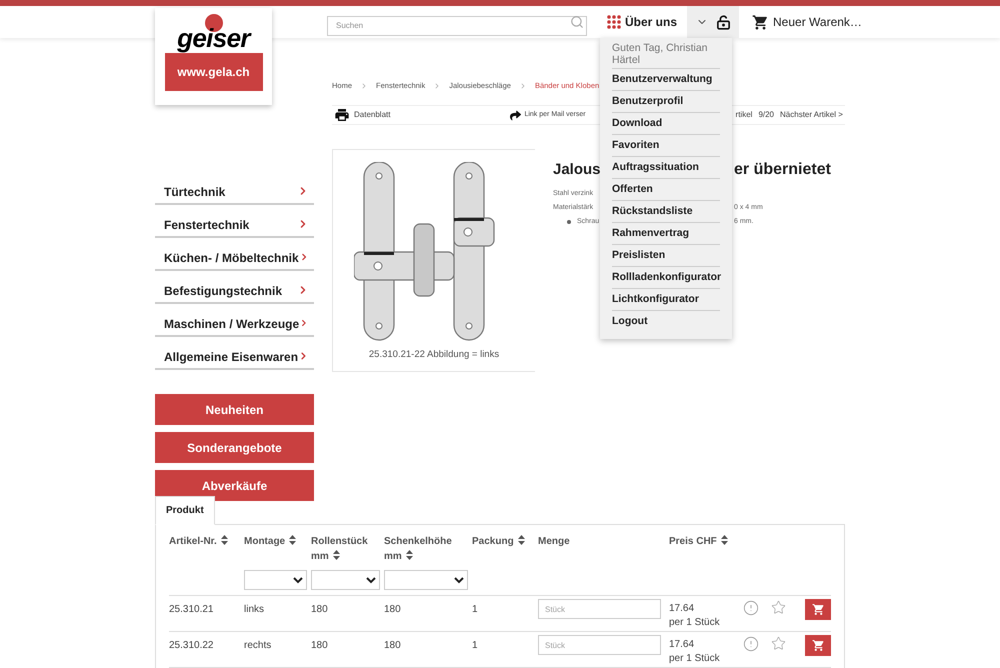  Describe the element at coordinates (234, 409) in the screenshot. I see `promo-button: Neuheiten` at that location.